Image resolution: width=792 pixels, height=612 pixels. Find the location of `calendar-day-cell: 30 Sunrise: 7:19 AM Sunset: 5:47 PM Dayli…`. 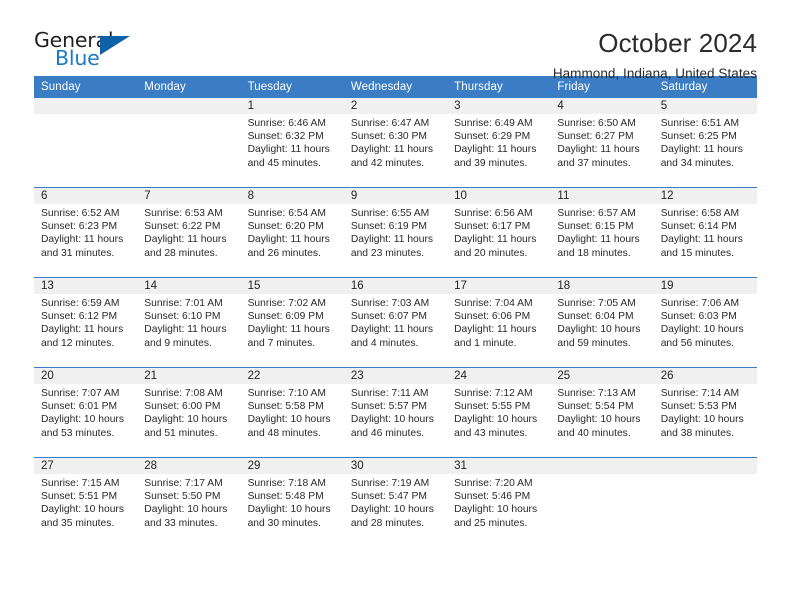

calendar-day-cell: 30 Sunrise: 7:19 AM Sunset: 5:47 PM Dayli… is located at coordinates (395, 502).